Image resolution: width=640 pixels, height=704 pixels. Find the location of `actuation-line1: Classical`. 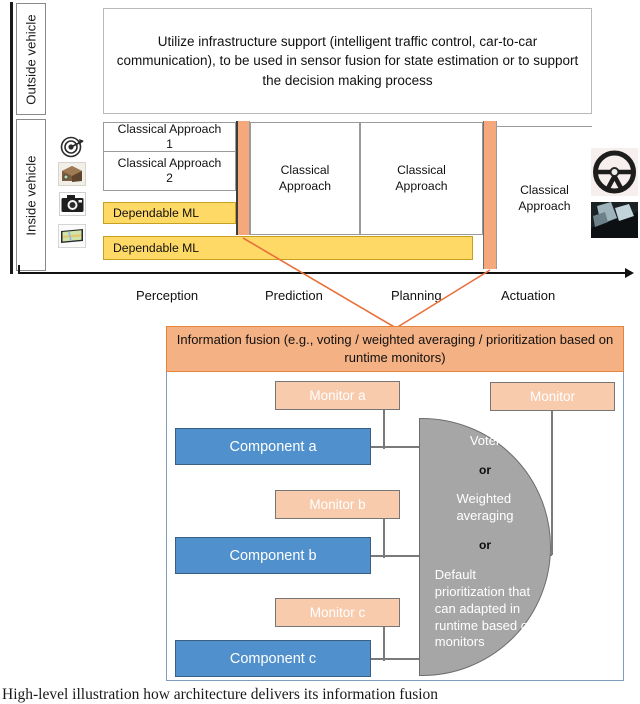

actuation-line1: Classical is located at coordinates (544, 190).